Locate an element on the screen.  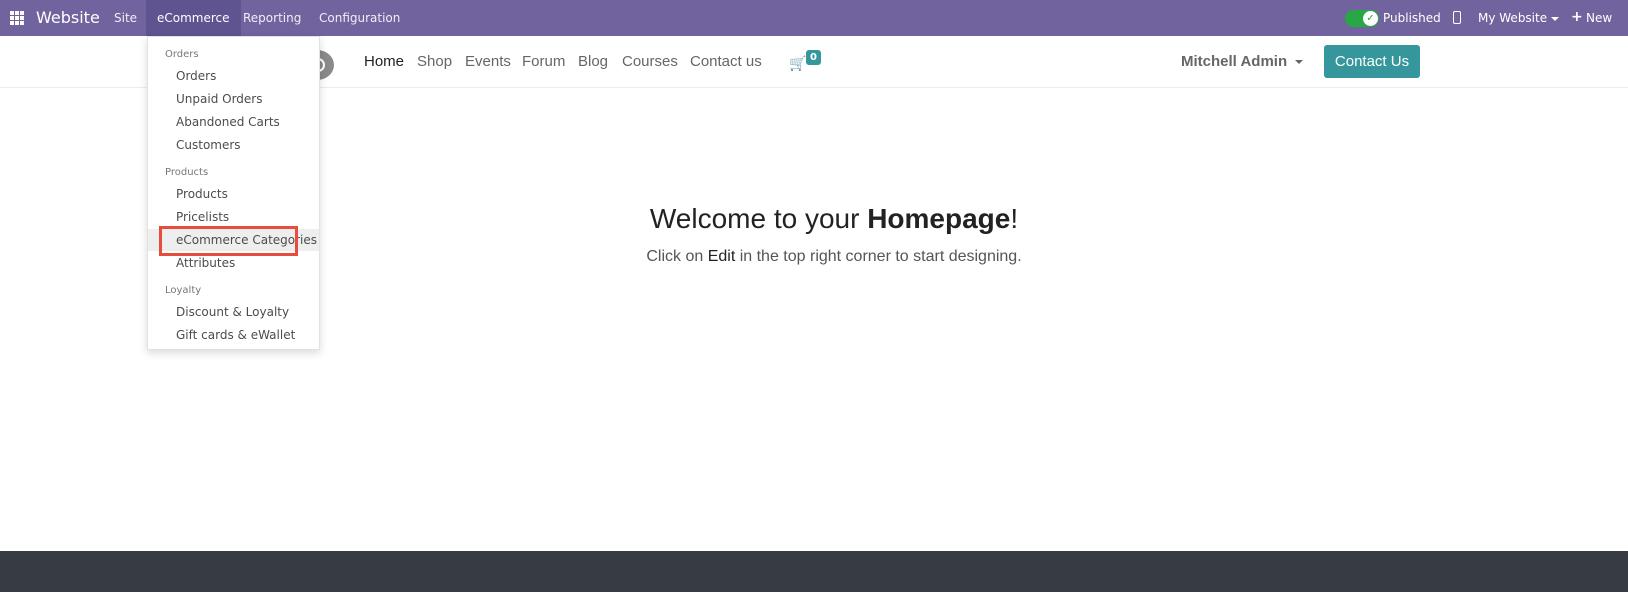
dropdown-header-orders: Orders is located at coordinates (182, 54).